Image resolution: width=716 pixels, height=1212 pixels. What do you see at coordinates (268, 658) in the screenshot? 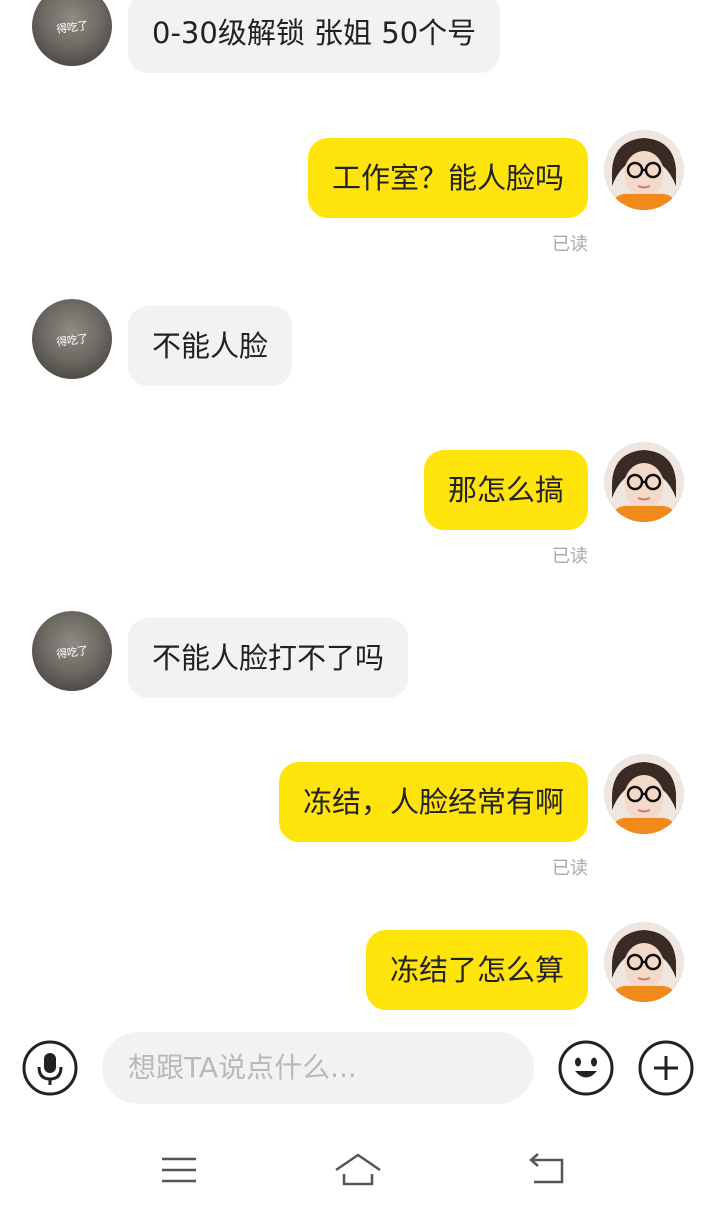
I see `message-bubble-incoming: 不能人脸打不了吗` at bounding box center [268, 658].